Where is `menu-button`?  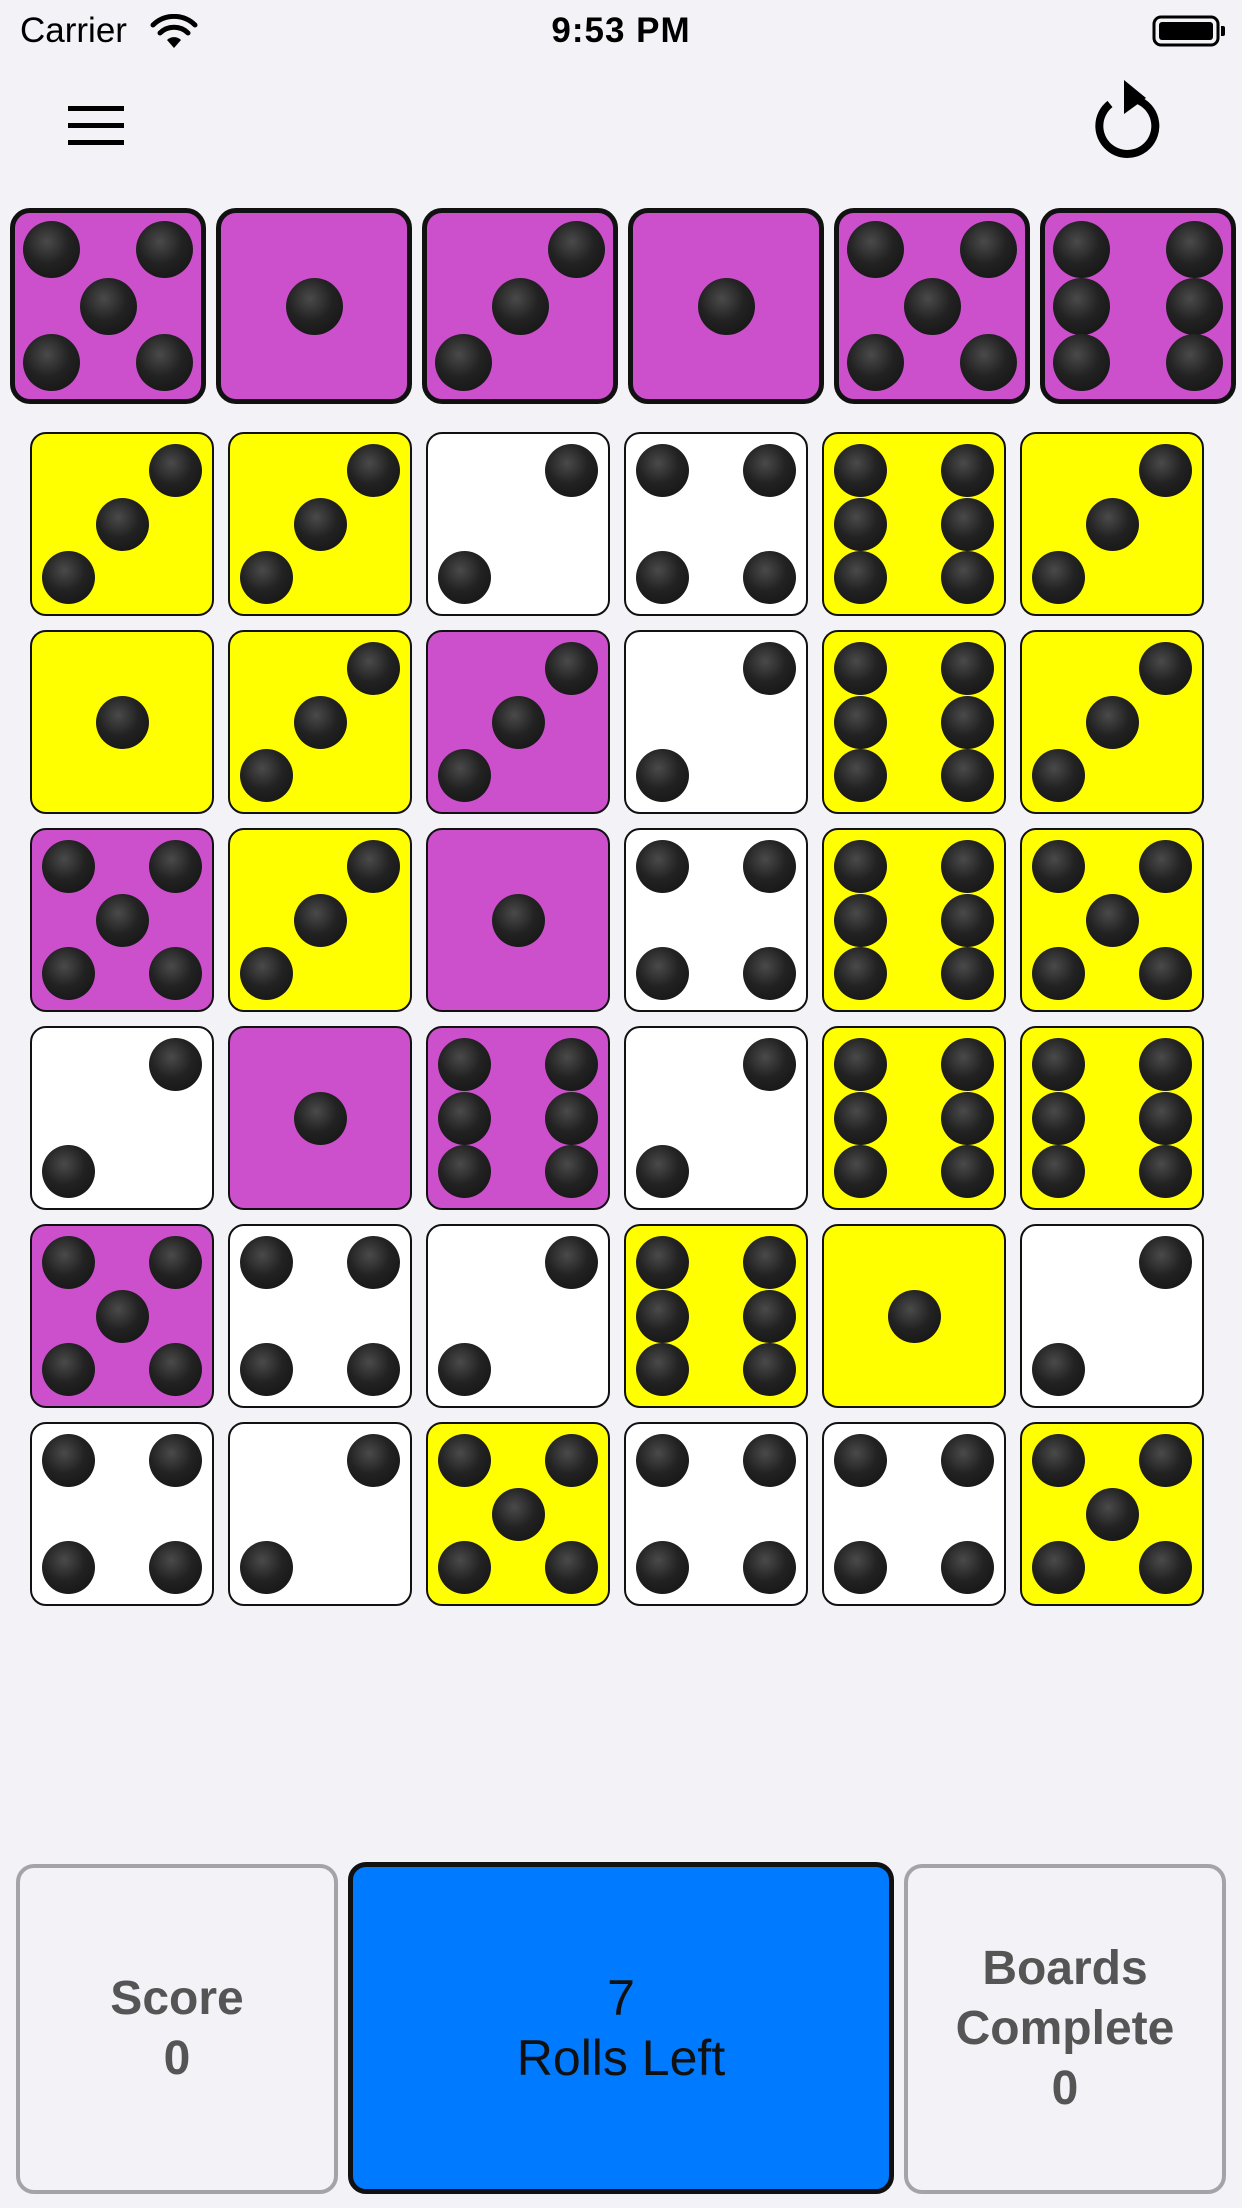
menu-button is located at coordinates (96, 126).